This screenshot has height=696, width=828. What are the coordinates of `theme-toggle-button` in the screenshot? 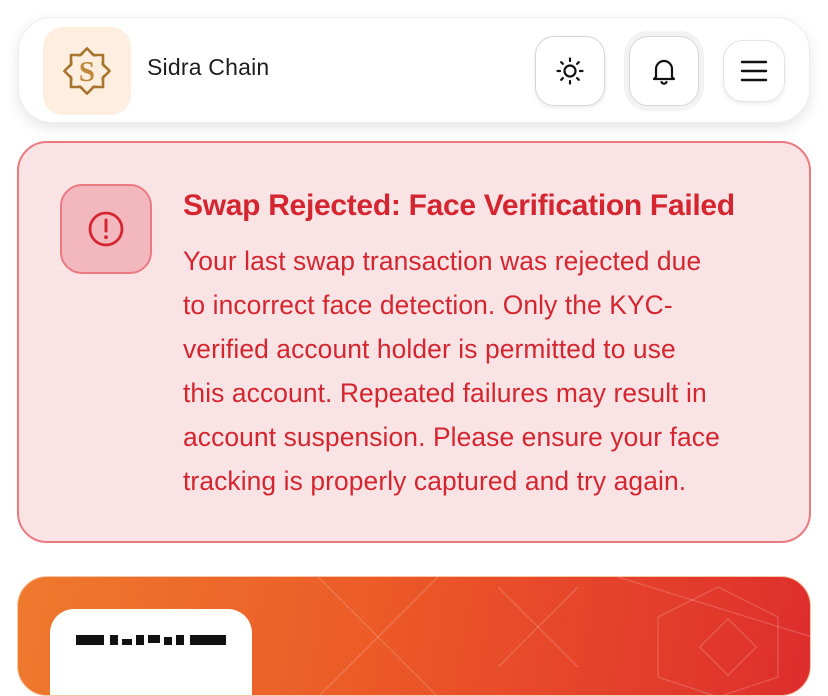 It's located at (570, 71).